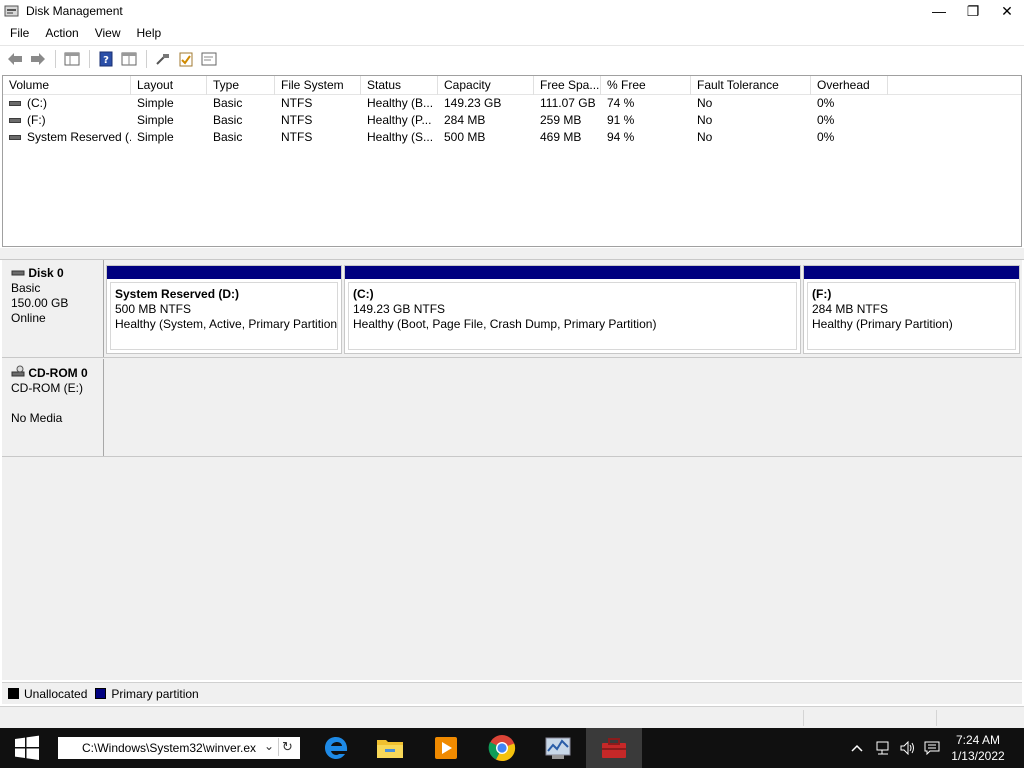  I want to click on minimize-button: —, so click(939, 11).